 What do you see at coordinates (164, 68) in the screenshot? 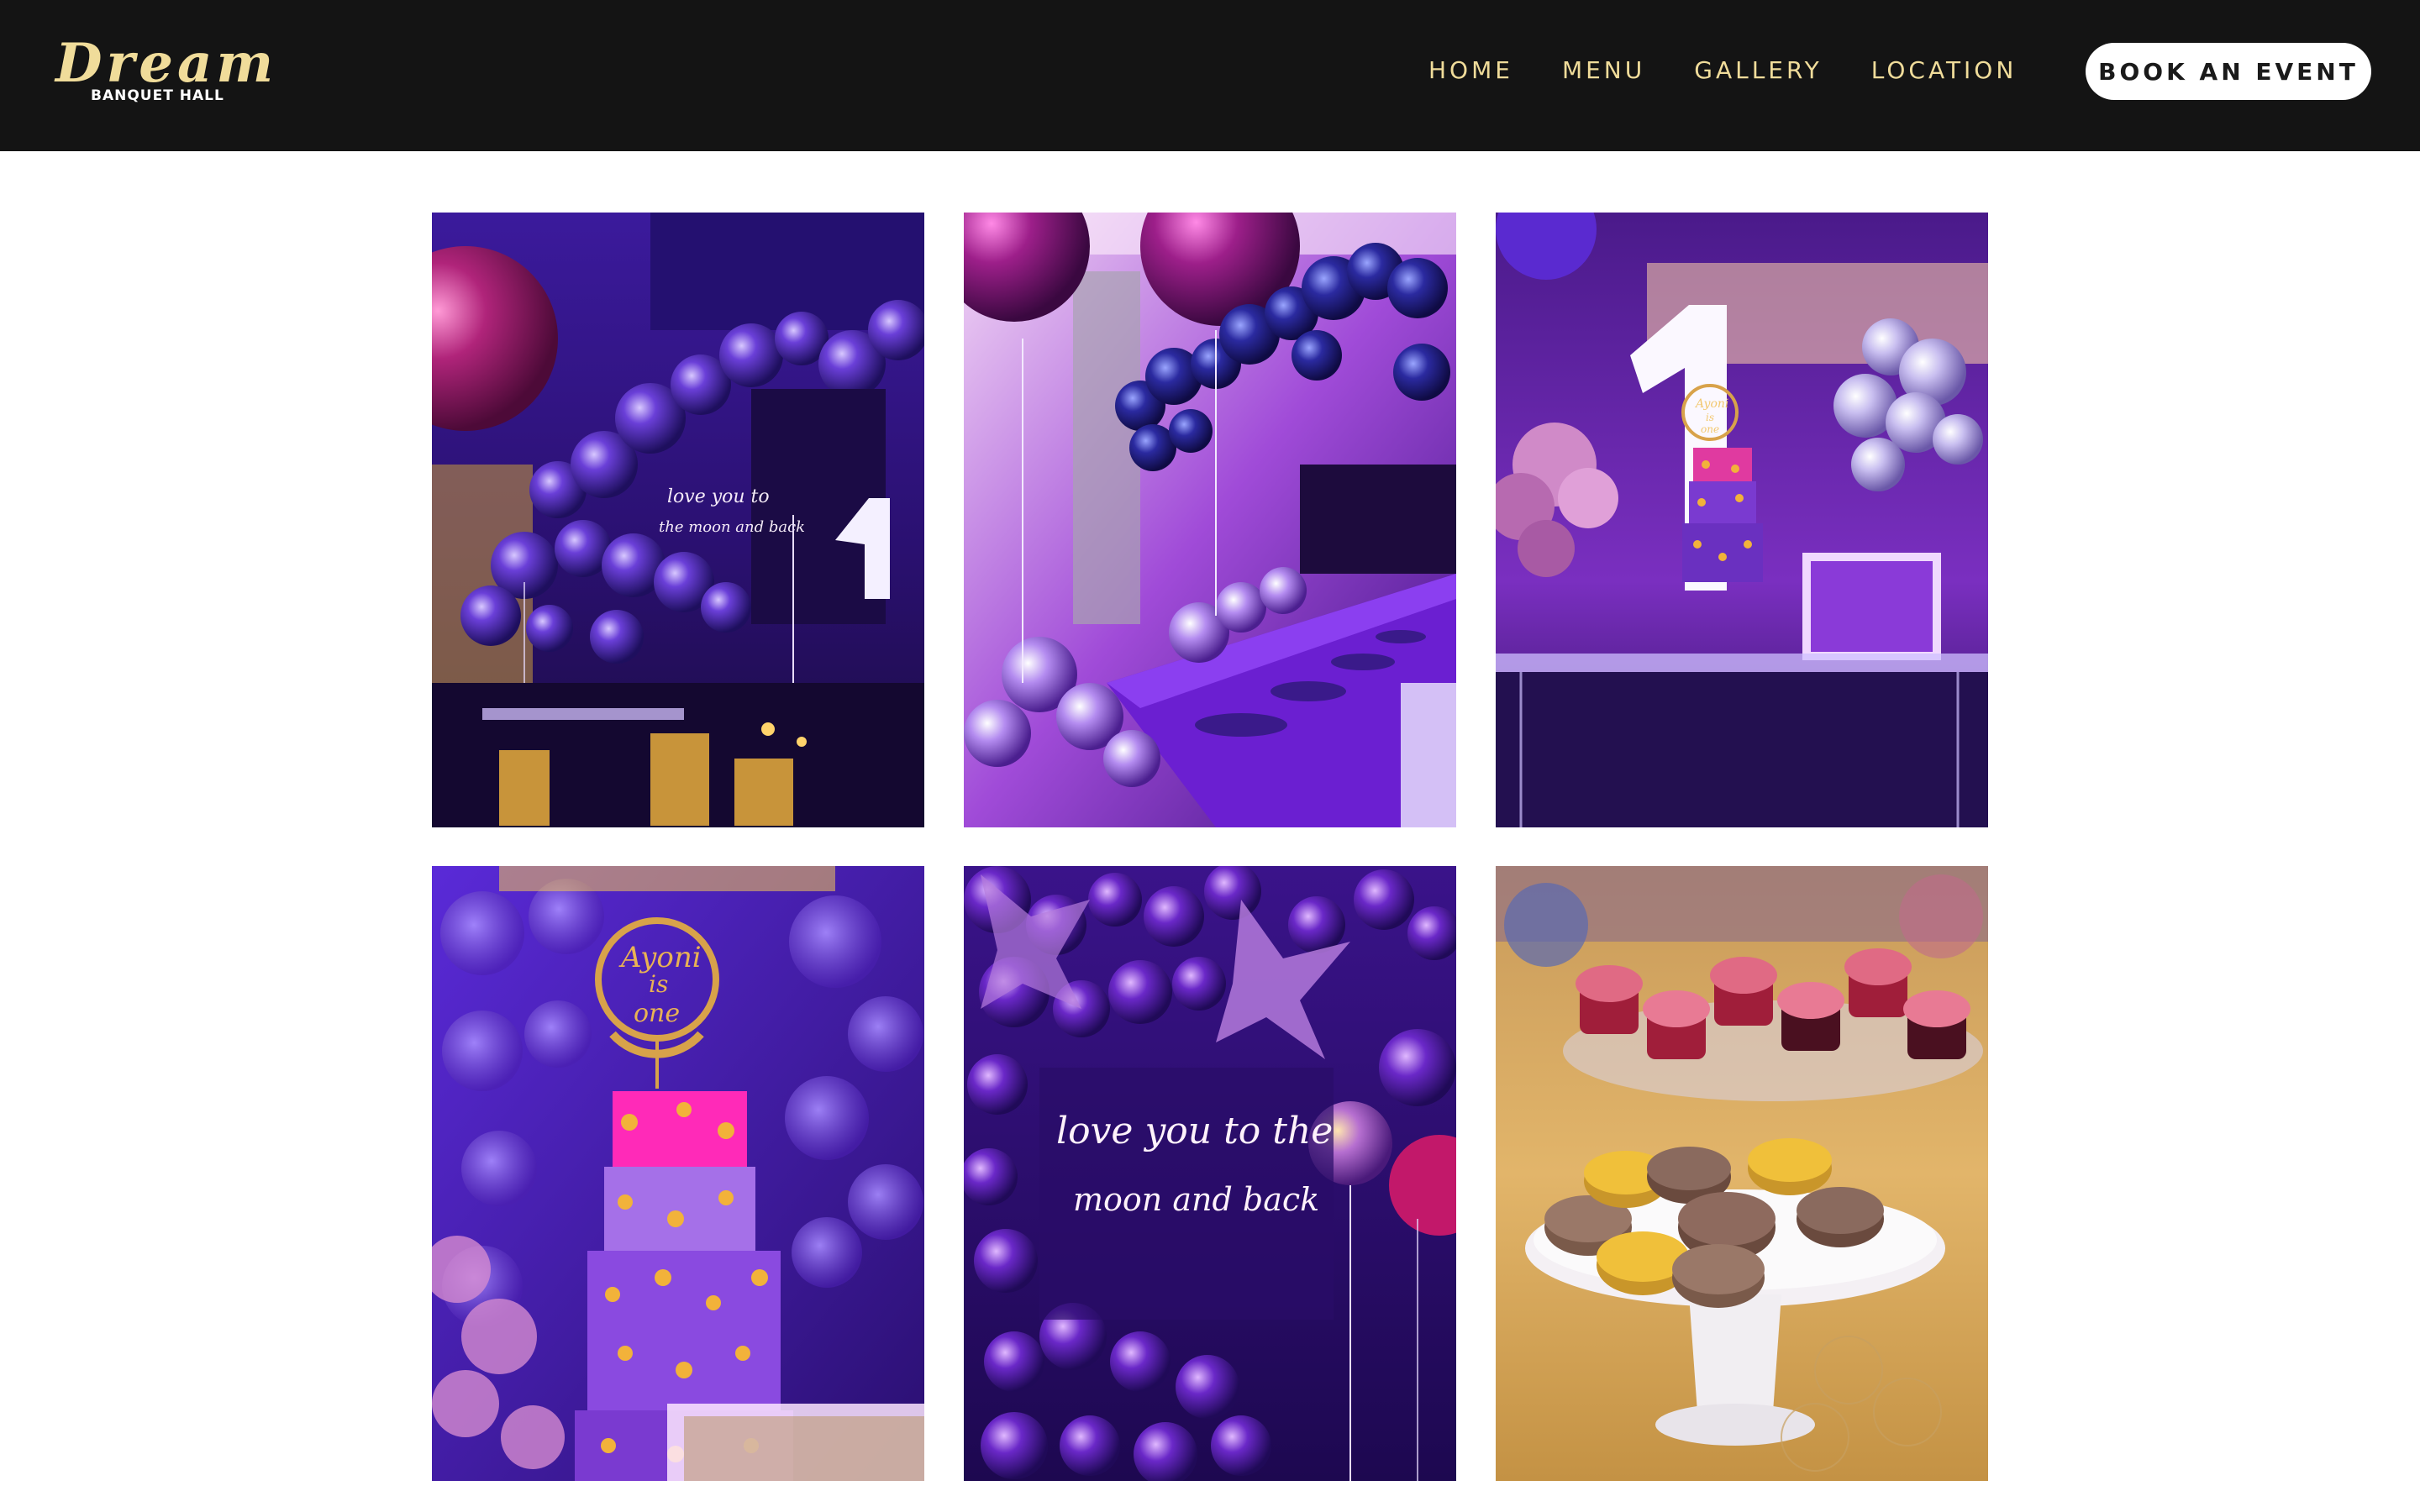
I see `logo: Dream BANQUET HALL` at bounding box center [164, 68].